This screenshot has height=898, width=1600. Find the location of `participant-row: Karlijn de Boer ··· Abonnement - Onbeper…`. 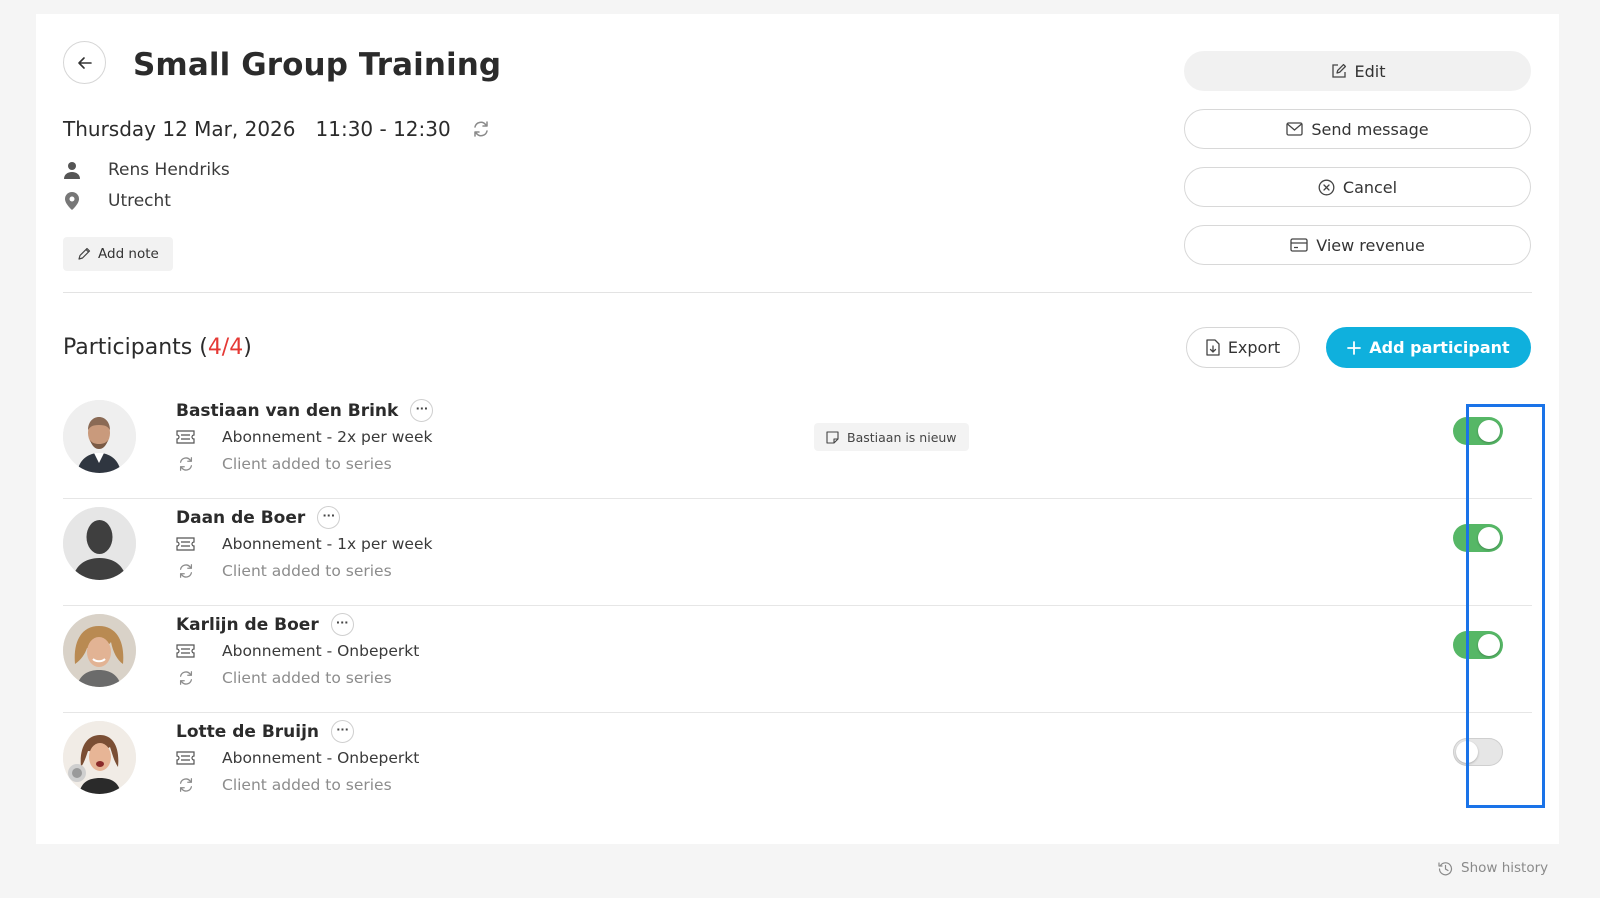

participant-row: Karlijn de Boer ··· Abonnement - Onbeper… is located at coordinates (797, 658).